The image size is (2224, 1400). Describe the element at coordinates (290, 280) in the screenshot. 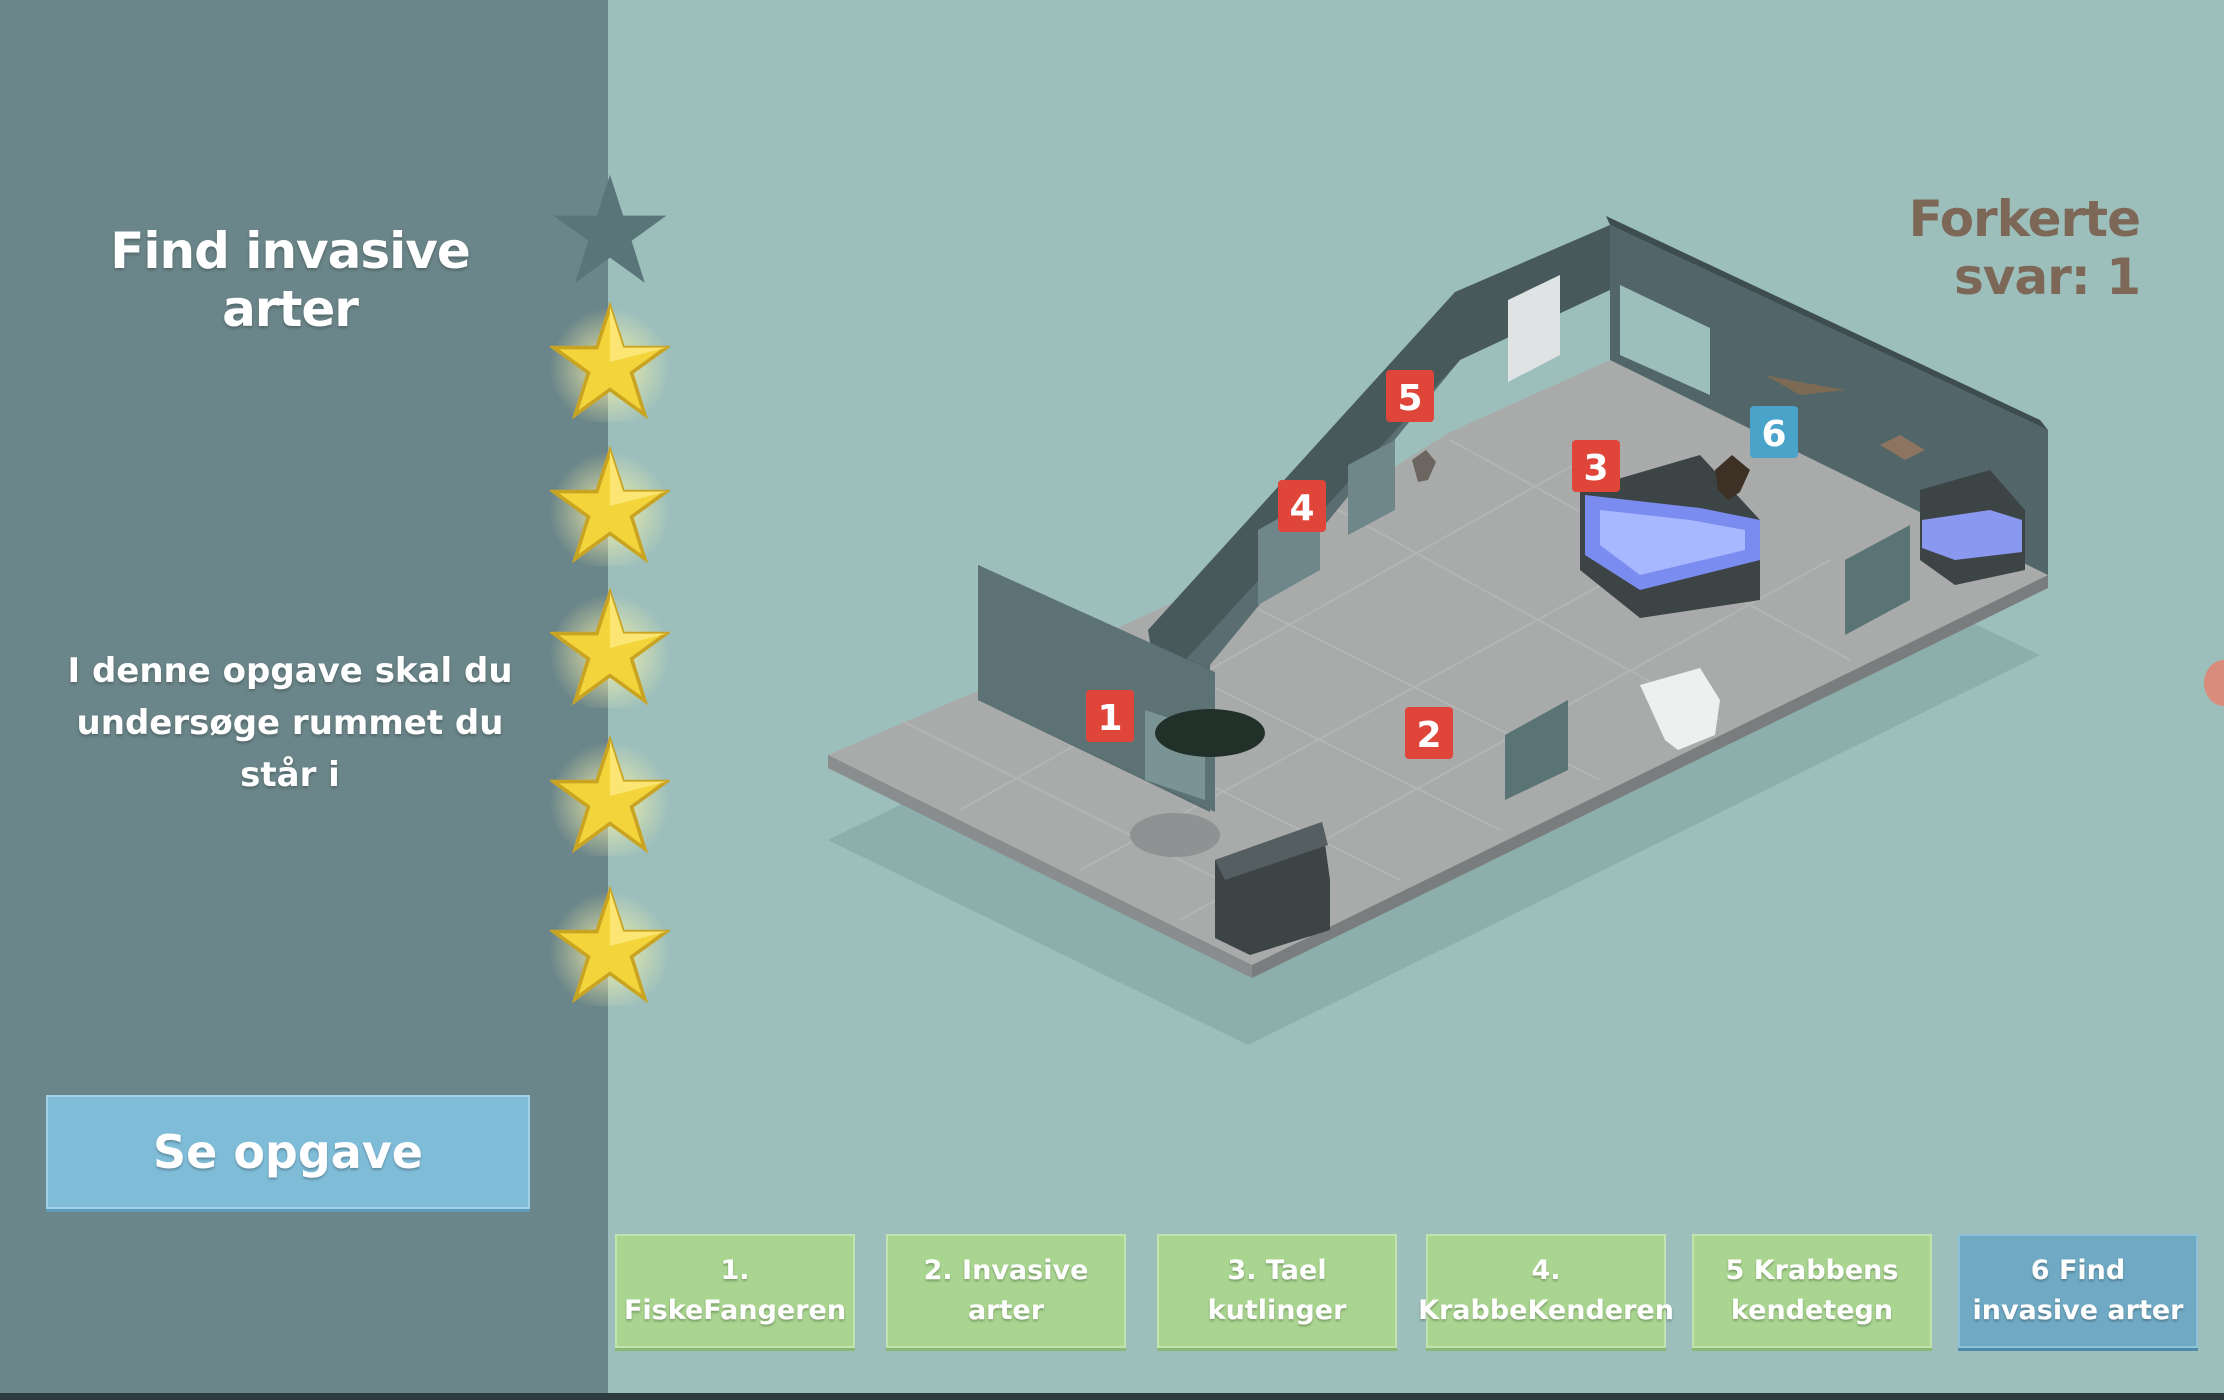

I see `task-title: Find invasive arter` at that location.